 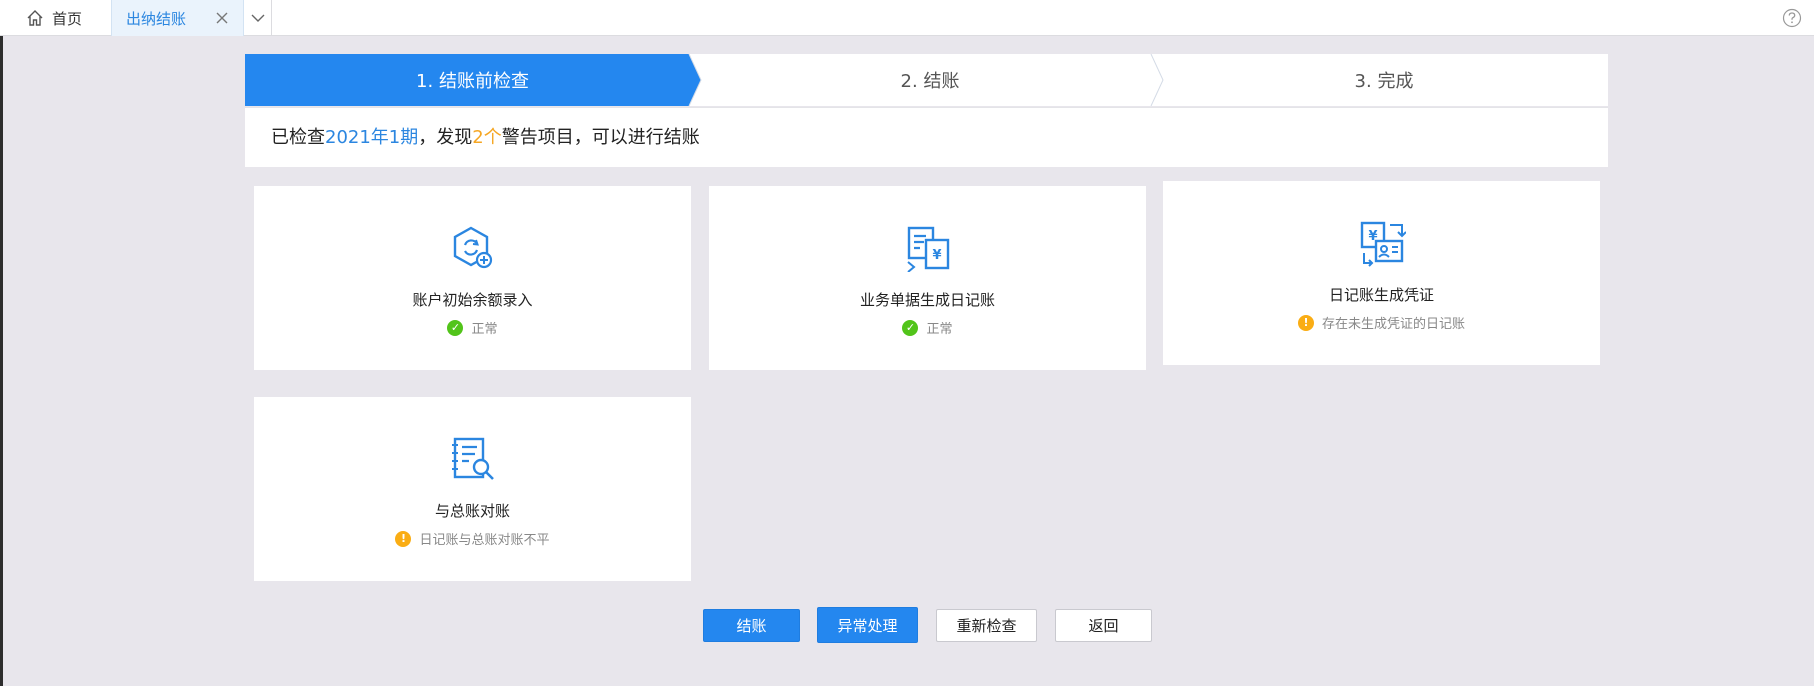 What do you see at coordinates (927, 278) in the screenshot?
I see `check-card-document-journal: ¥ 业务单据生成日记账 ✓ 正常` at bounding box center [927, 278].